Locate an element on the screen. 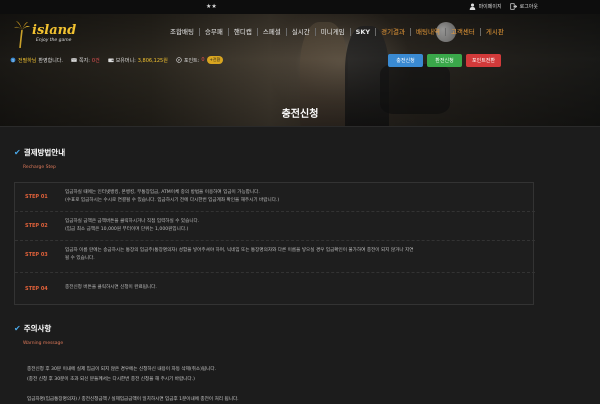  nav-combo-bet: 조합배팅 is located at coordinates (182, 32).